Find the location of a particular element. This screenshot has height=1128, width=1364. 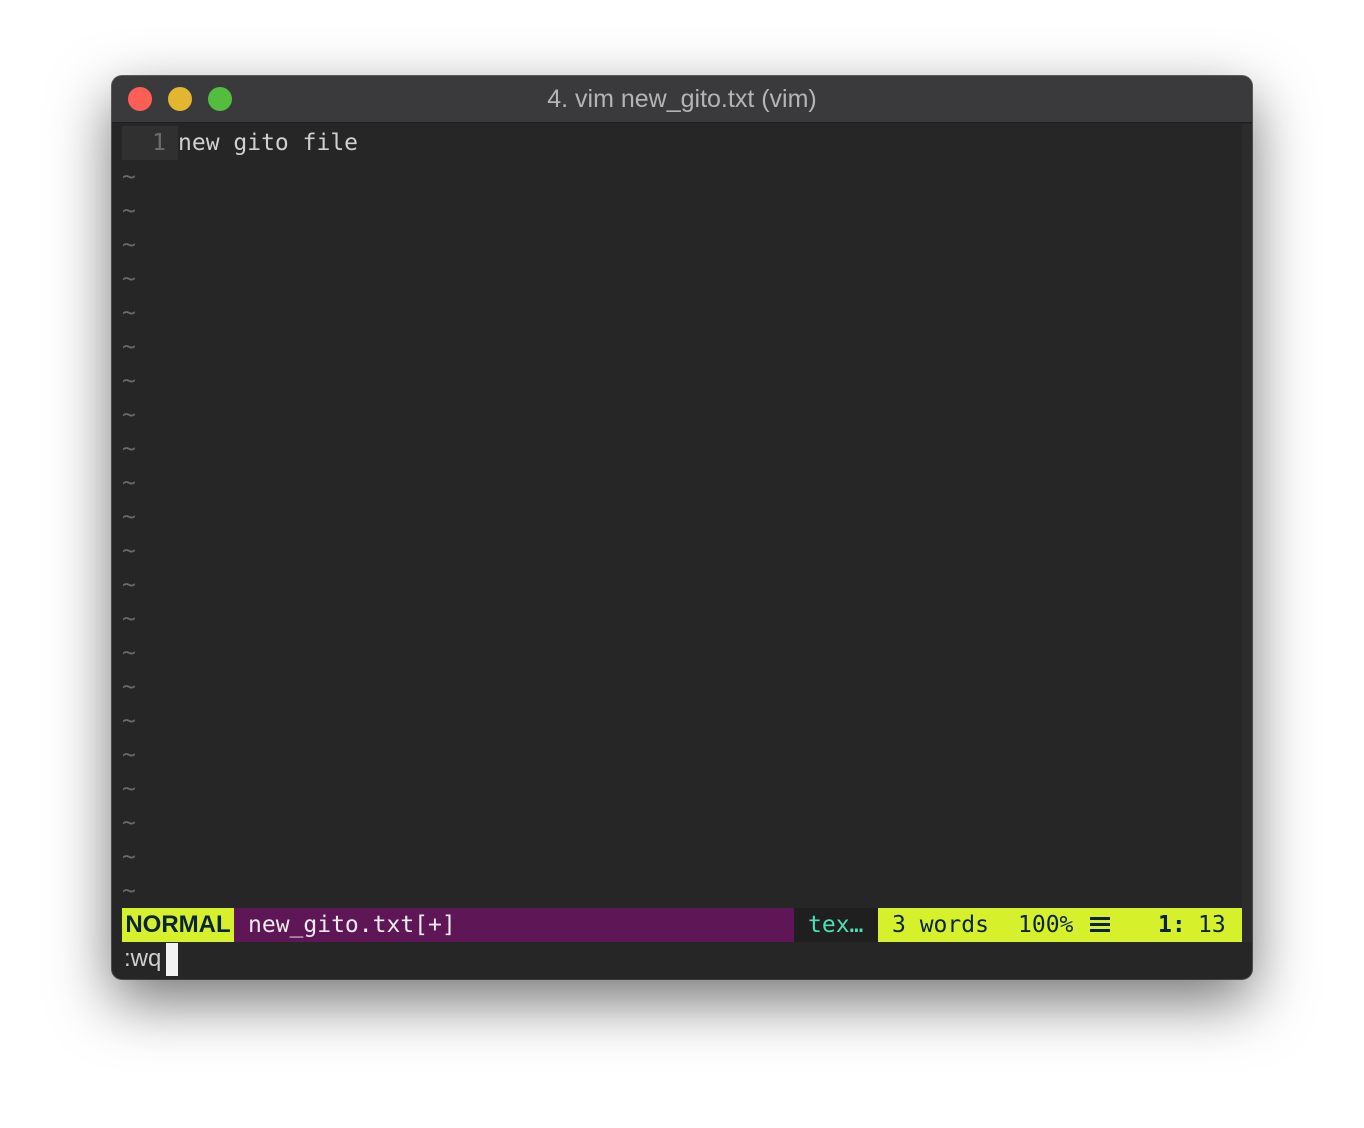

hamburger-icon is located at coordinates (1100, 925).